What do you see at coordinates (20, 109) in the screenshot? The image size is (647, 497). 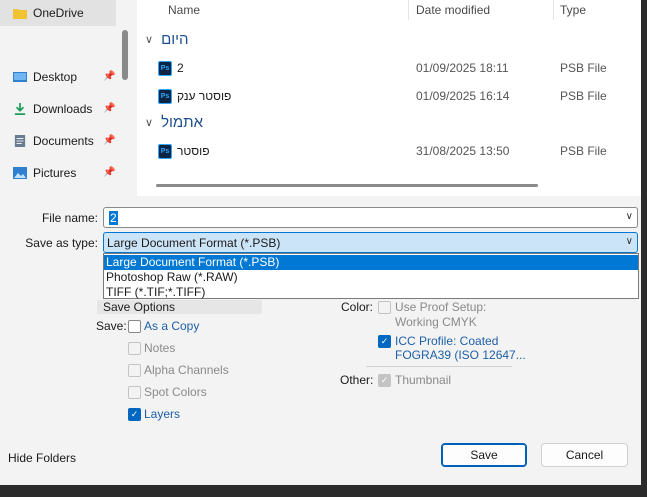 I see `download-icon` at bounding box center [20, 109].